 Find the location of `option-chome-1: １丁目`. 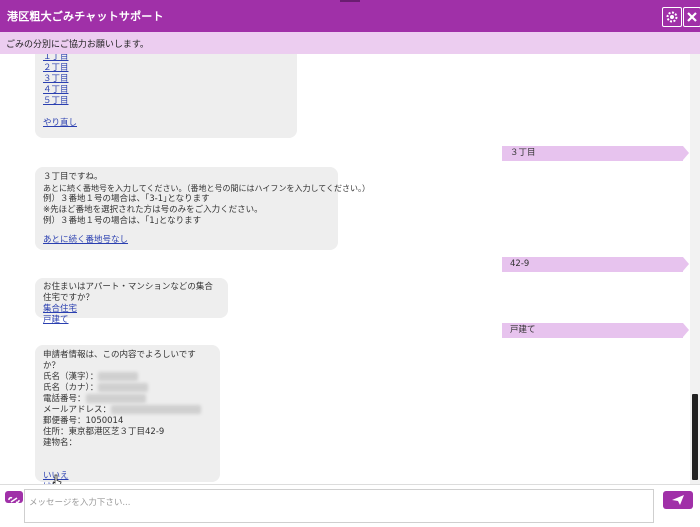

option-chome-1: １丁目 is located at coordinates (166, 58).